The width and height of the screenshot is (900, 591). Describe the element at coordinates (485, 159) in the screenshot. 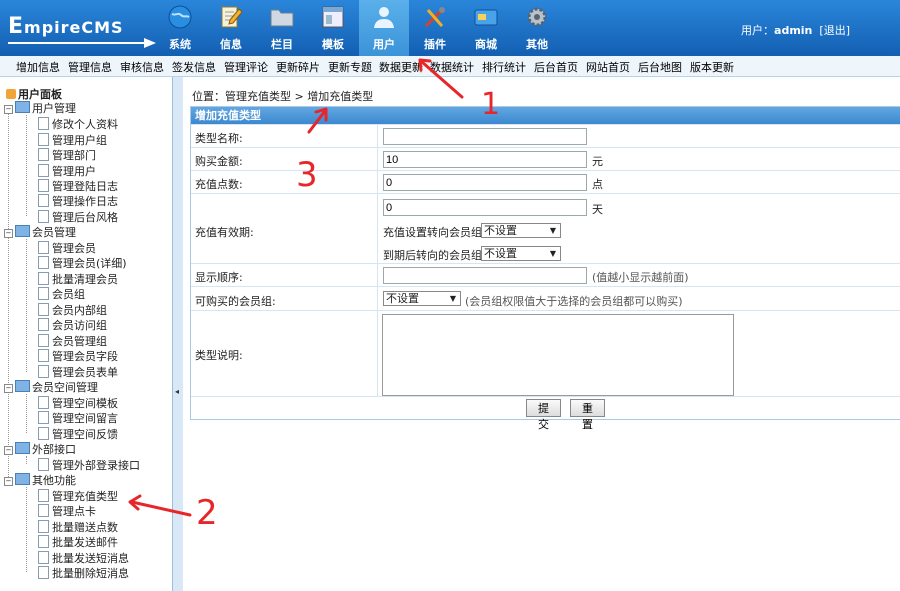

I see `amount-input` at that location.